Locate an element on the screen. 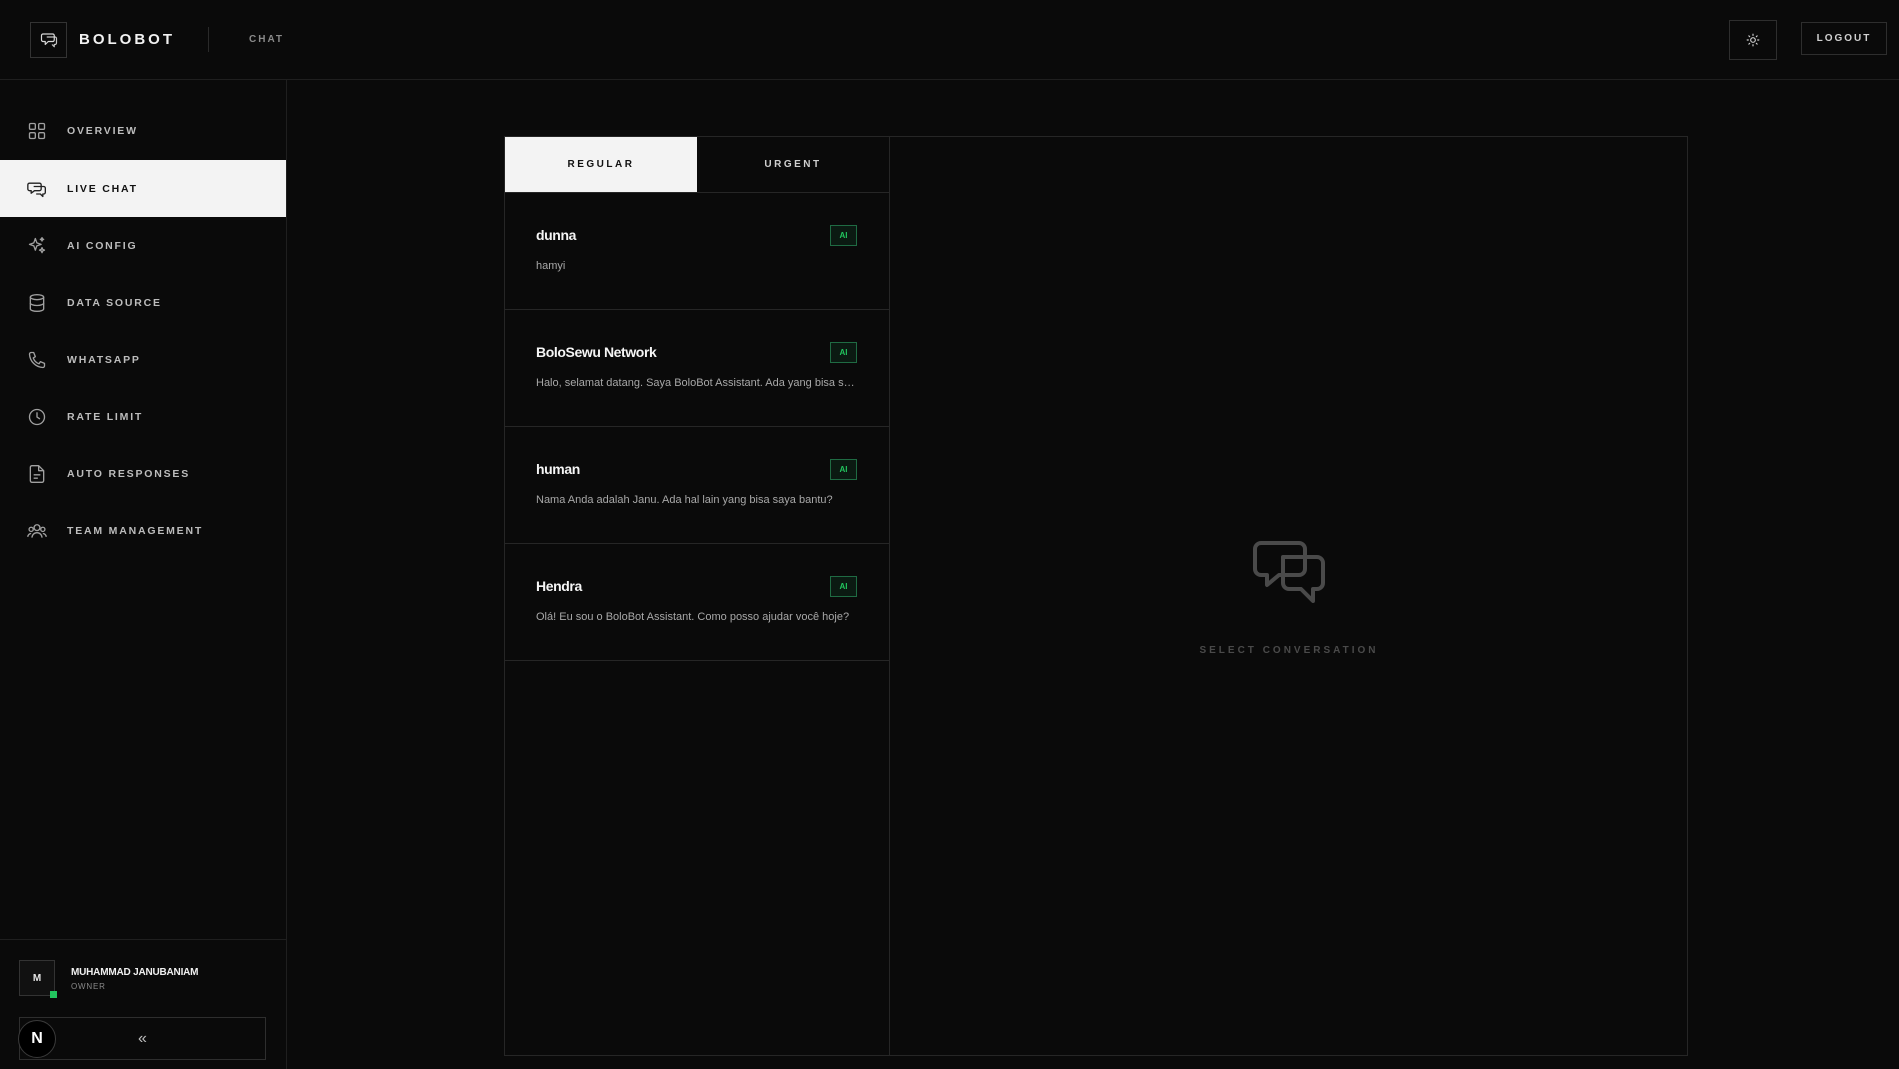  sidebar-item-team-management: TEAM MANAGEMENT is located at coordinates (143, 530).